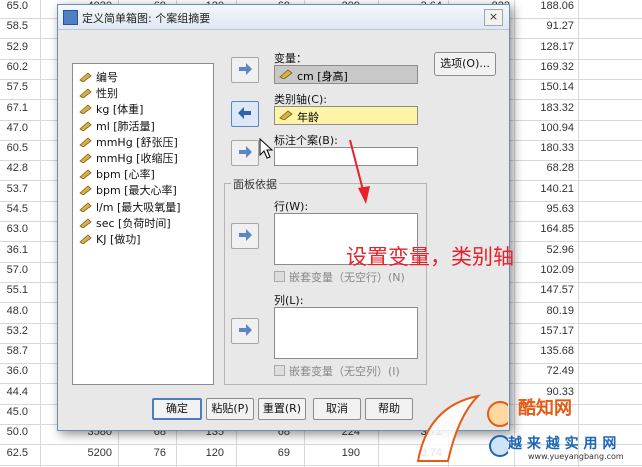 The image size is (642, 467). What do you see at coordinates (306, 140) in the screenshot?
I see `label-cases-label: 标注个案(B):` at bounding box center [306, 140].